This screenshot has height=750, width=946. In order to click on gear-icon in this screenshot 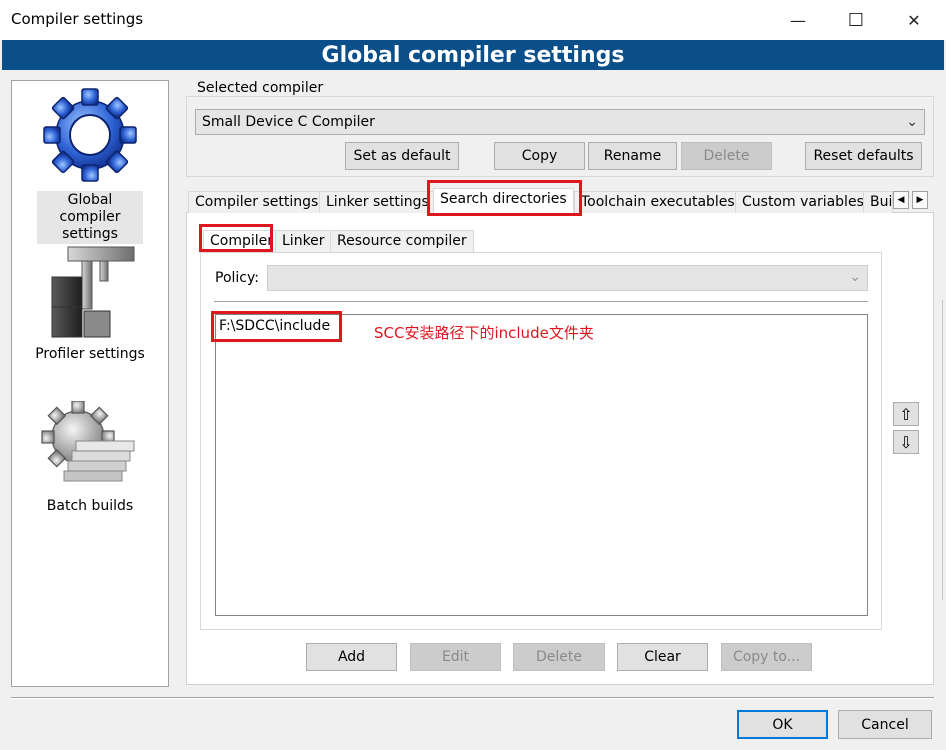, I will do `click(90, 135)`.